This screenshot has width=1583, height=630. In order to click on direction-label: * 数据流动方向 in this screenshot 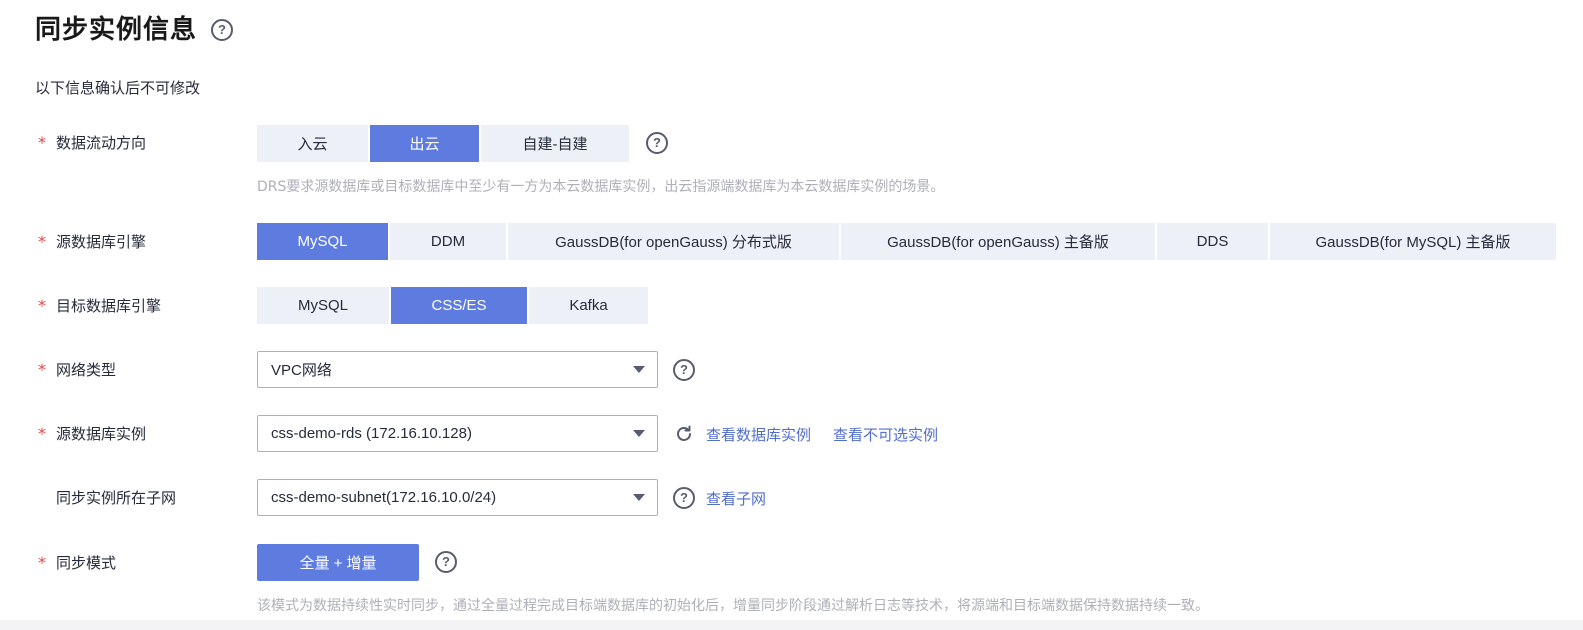, I will do `click(92, 142)`.